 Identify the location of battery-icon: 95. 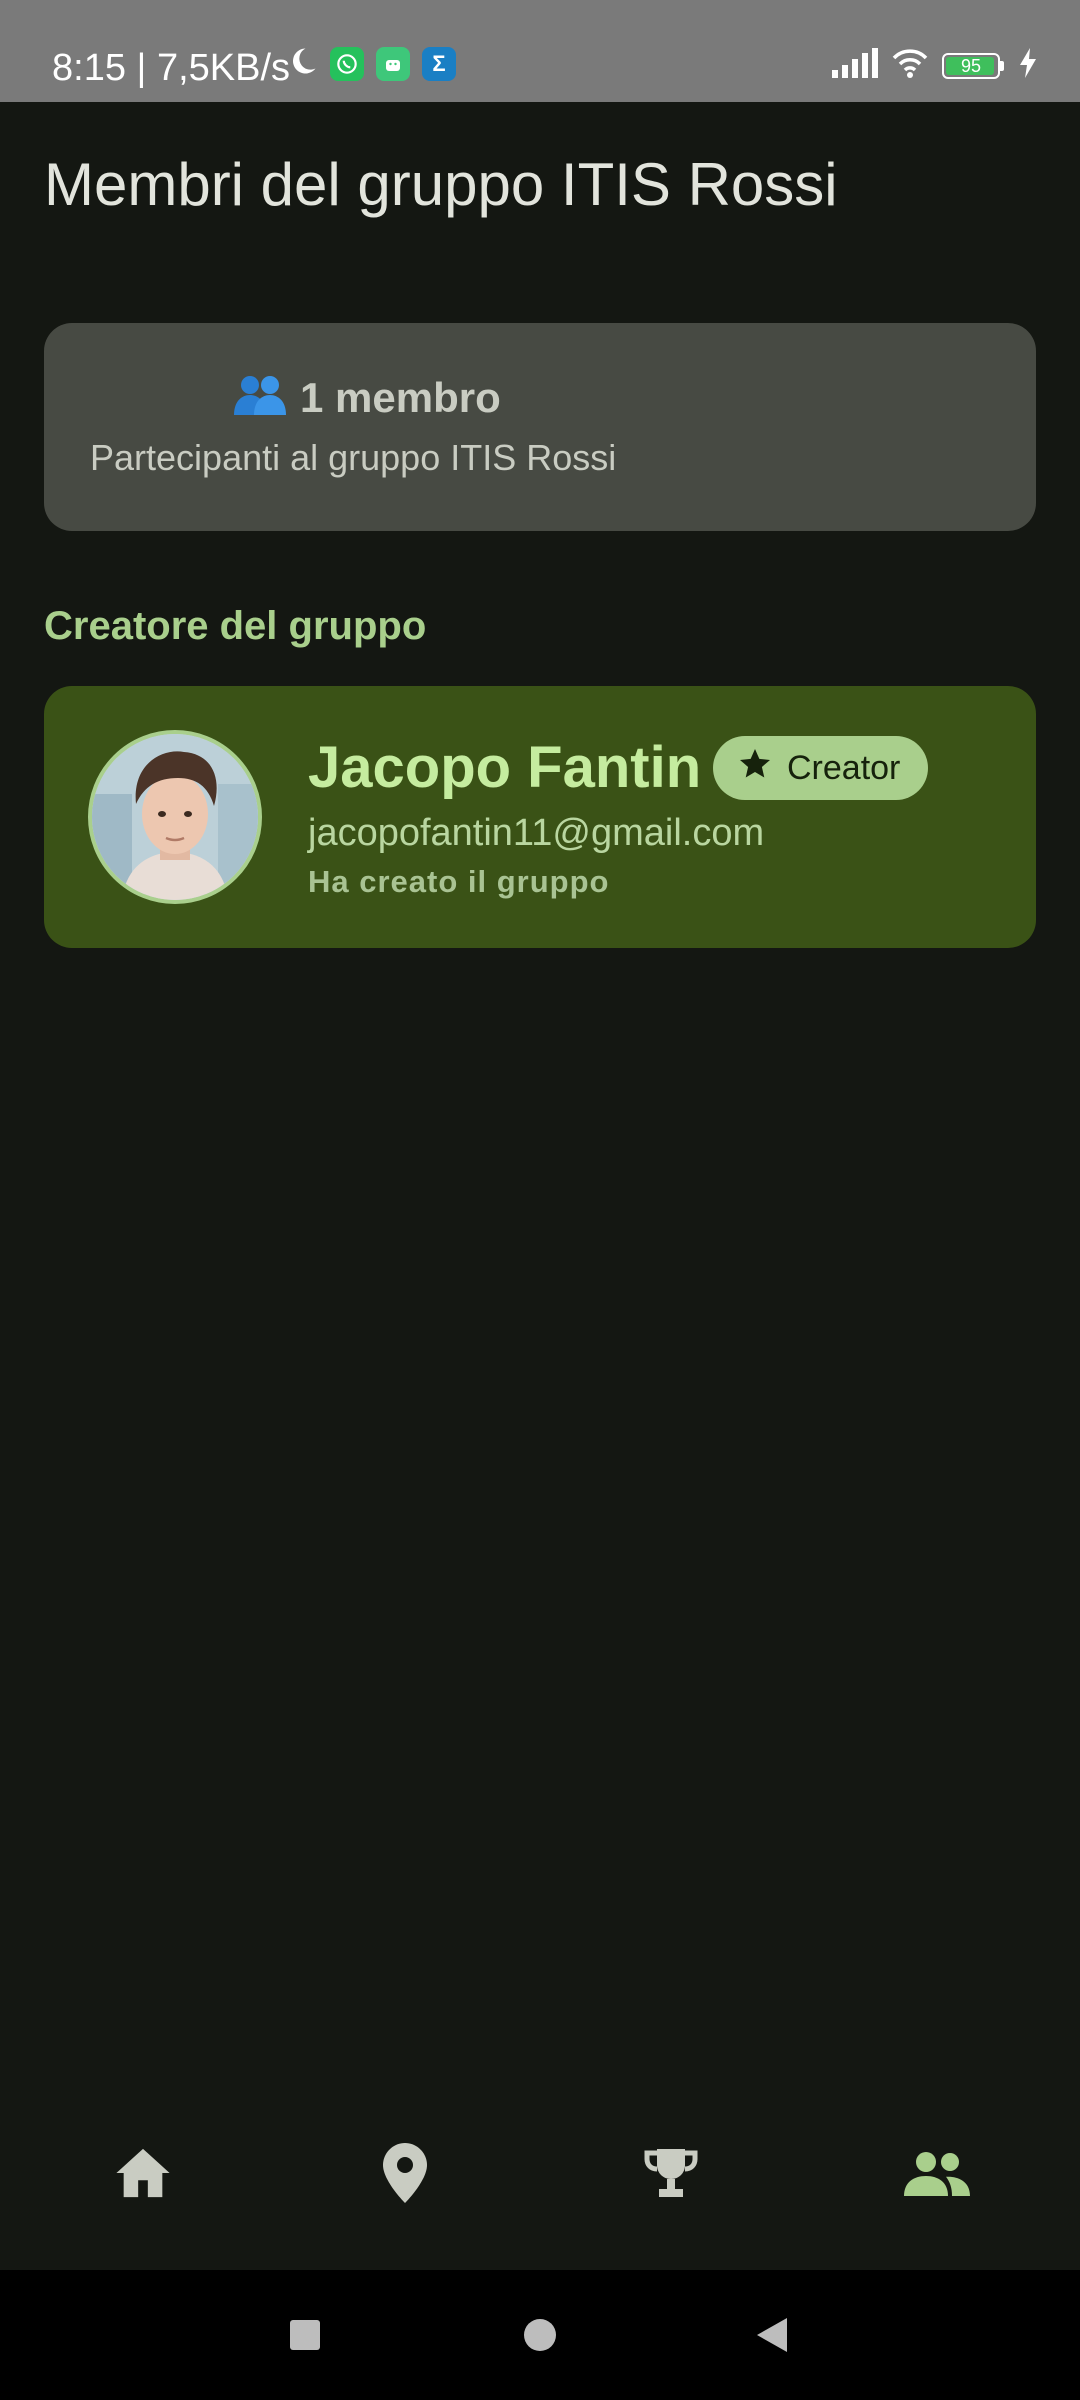
(973, 65).